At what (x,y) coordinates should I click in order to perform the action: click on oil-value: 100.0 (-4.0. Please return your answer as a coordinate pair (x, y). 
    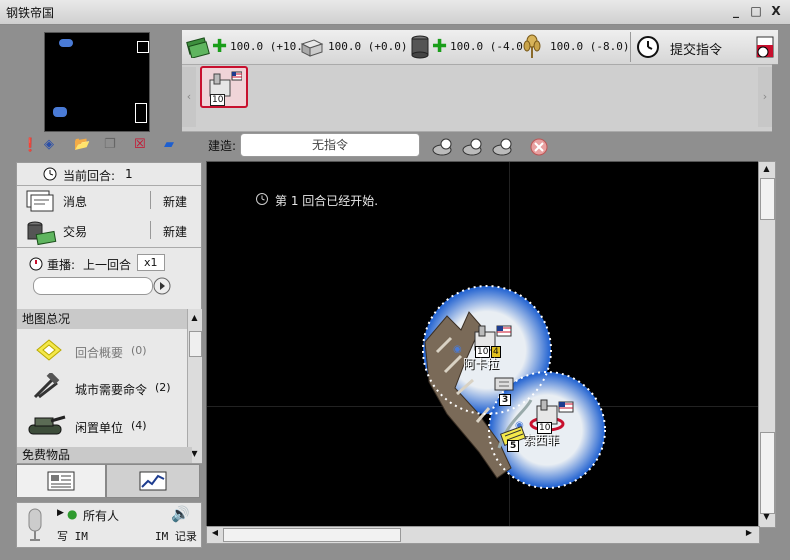
    Looking at the image, I should click on (486, 46).